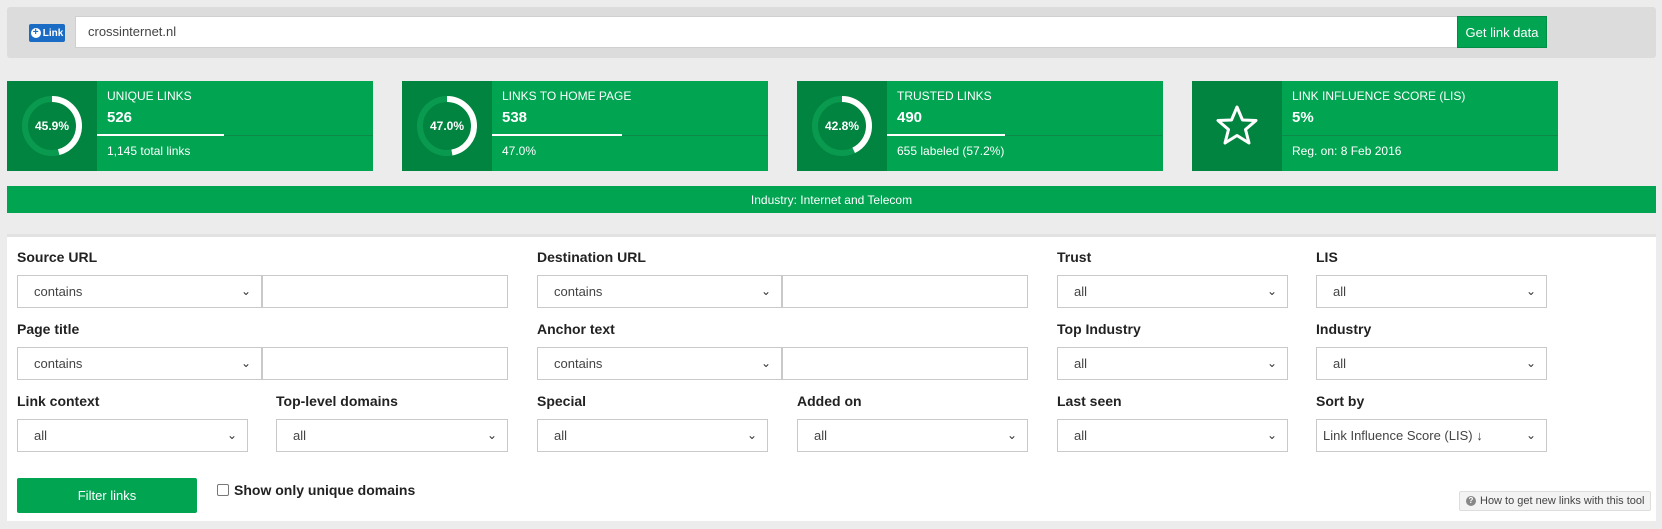 The height and width of the screenshot is (529, 1662). I want to click on last-seen-label: Last seen, so click(1089, 401).